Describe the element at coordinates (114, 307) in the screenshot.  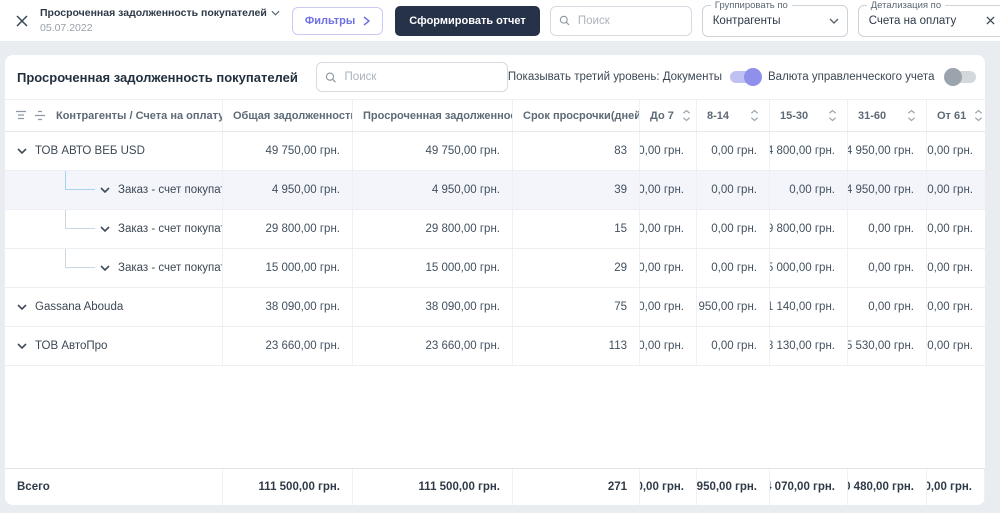
I see `cell-name: Gassana Abouda` at that location.